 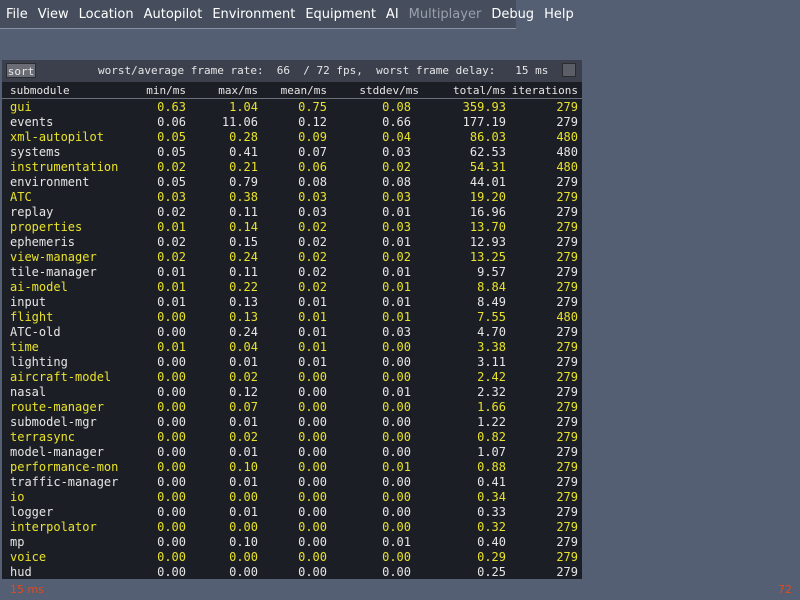 What do you see at coordinates (292, 392) in the screenshot?
I see `table-row: nasal 0.00 0.12 0.00 0.01 2.32 279` at bounding box center [292, 392].